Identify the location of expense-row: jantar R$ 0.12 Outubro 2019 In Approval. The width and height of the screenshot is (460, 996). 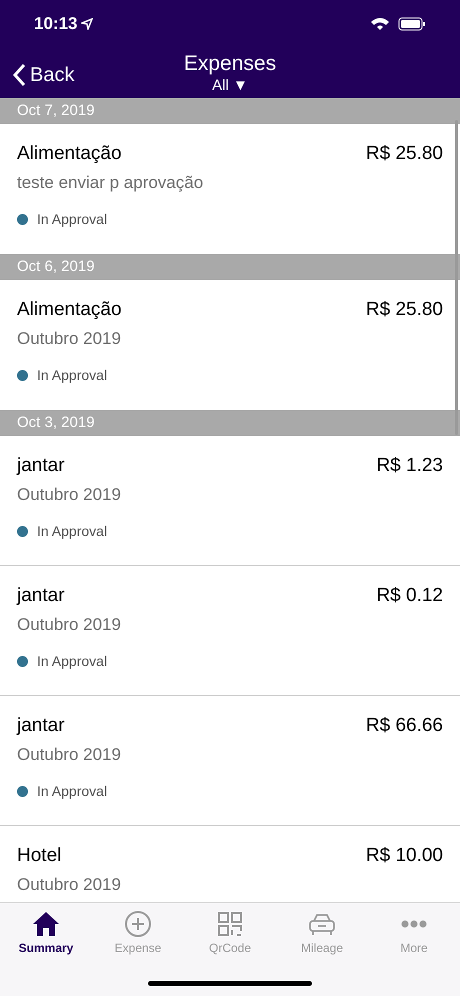
(230, 631).